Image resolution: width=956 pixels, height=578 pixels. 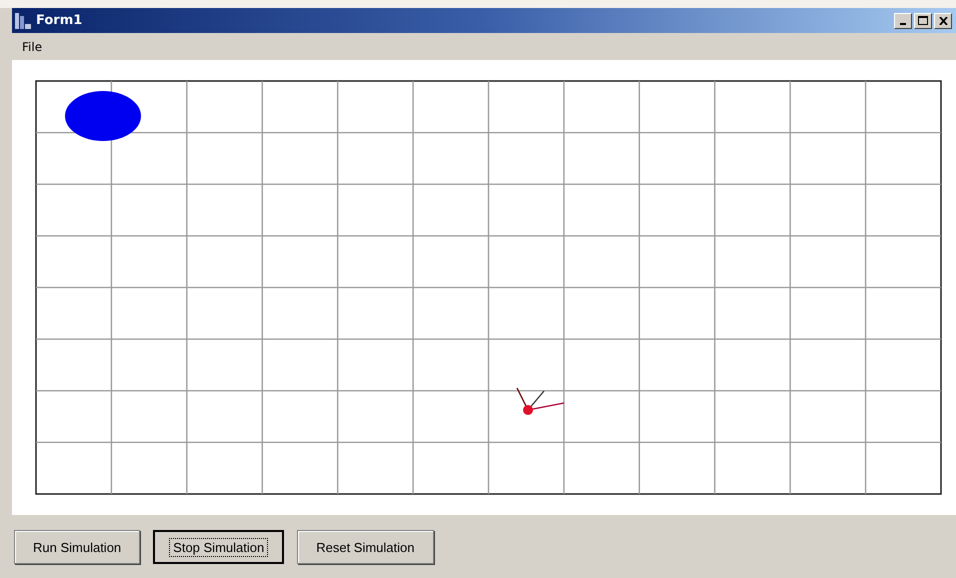 What do you see at coordinates (903, 20) in the screenshot?
I see `minimize-button` at bounding box center [903, 20].